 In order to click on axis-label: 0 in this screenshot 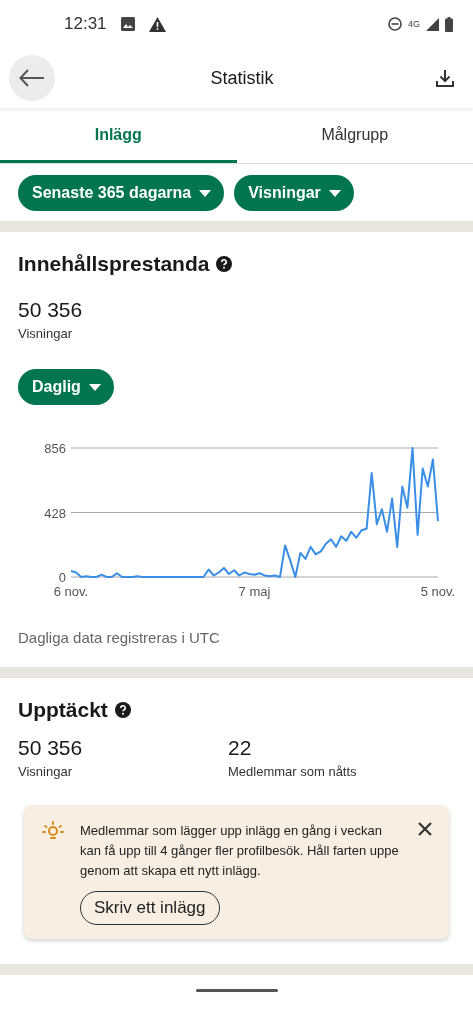, I will do `click(62, 577)`.